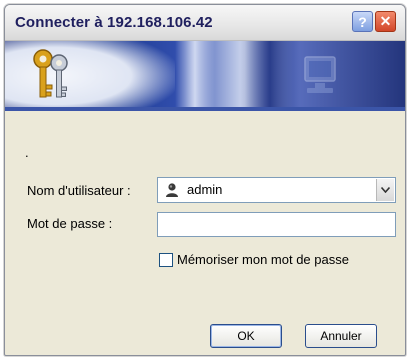  Describe the element at coordinates (246, 336) in the screenshot. I see `ok-button: OK` at that location.